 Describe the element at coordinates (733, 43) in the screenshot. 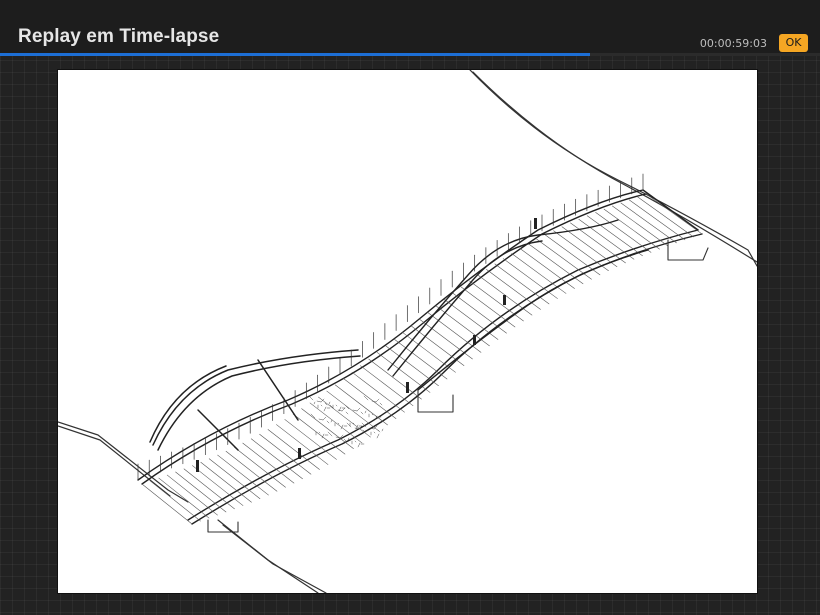

I see `replay-timestamp: 00:00:59:03` at that location.